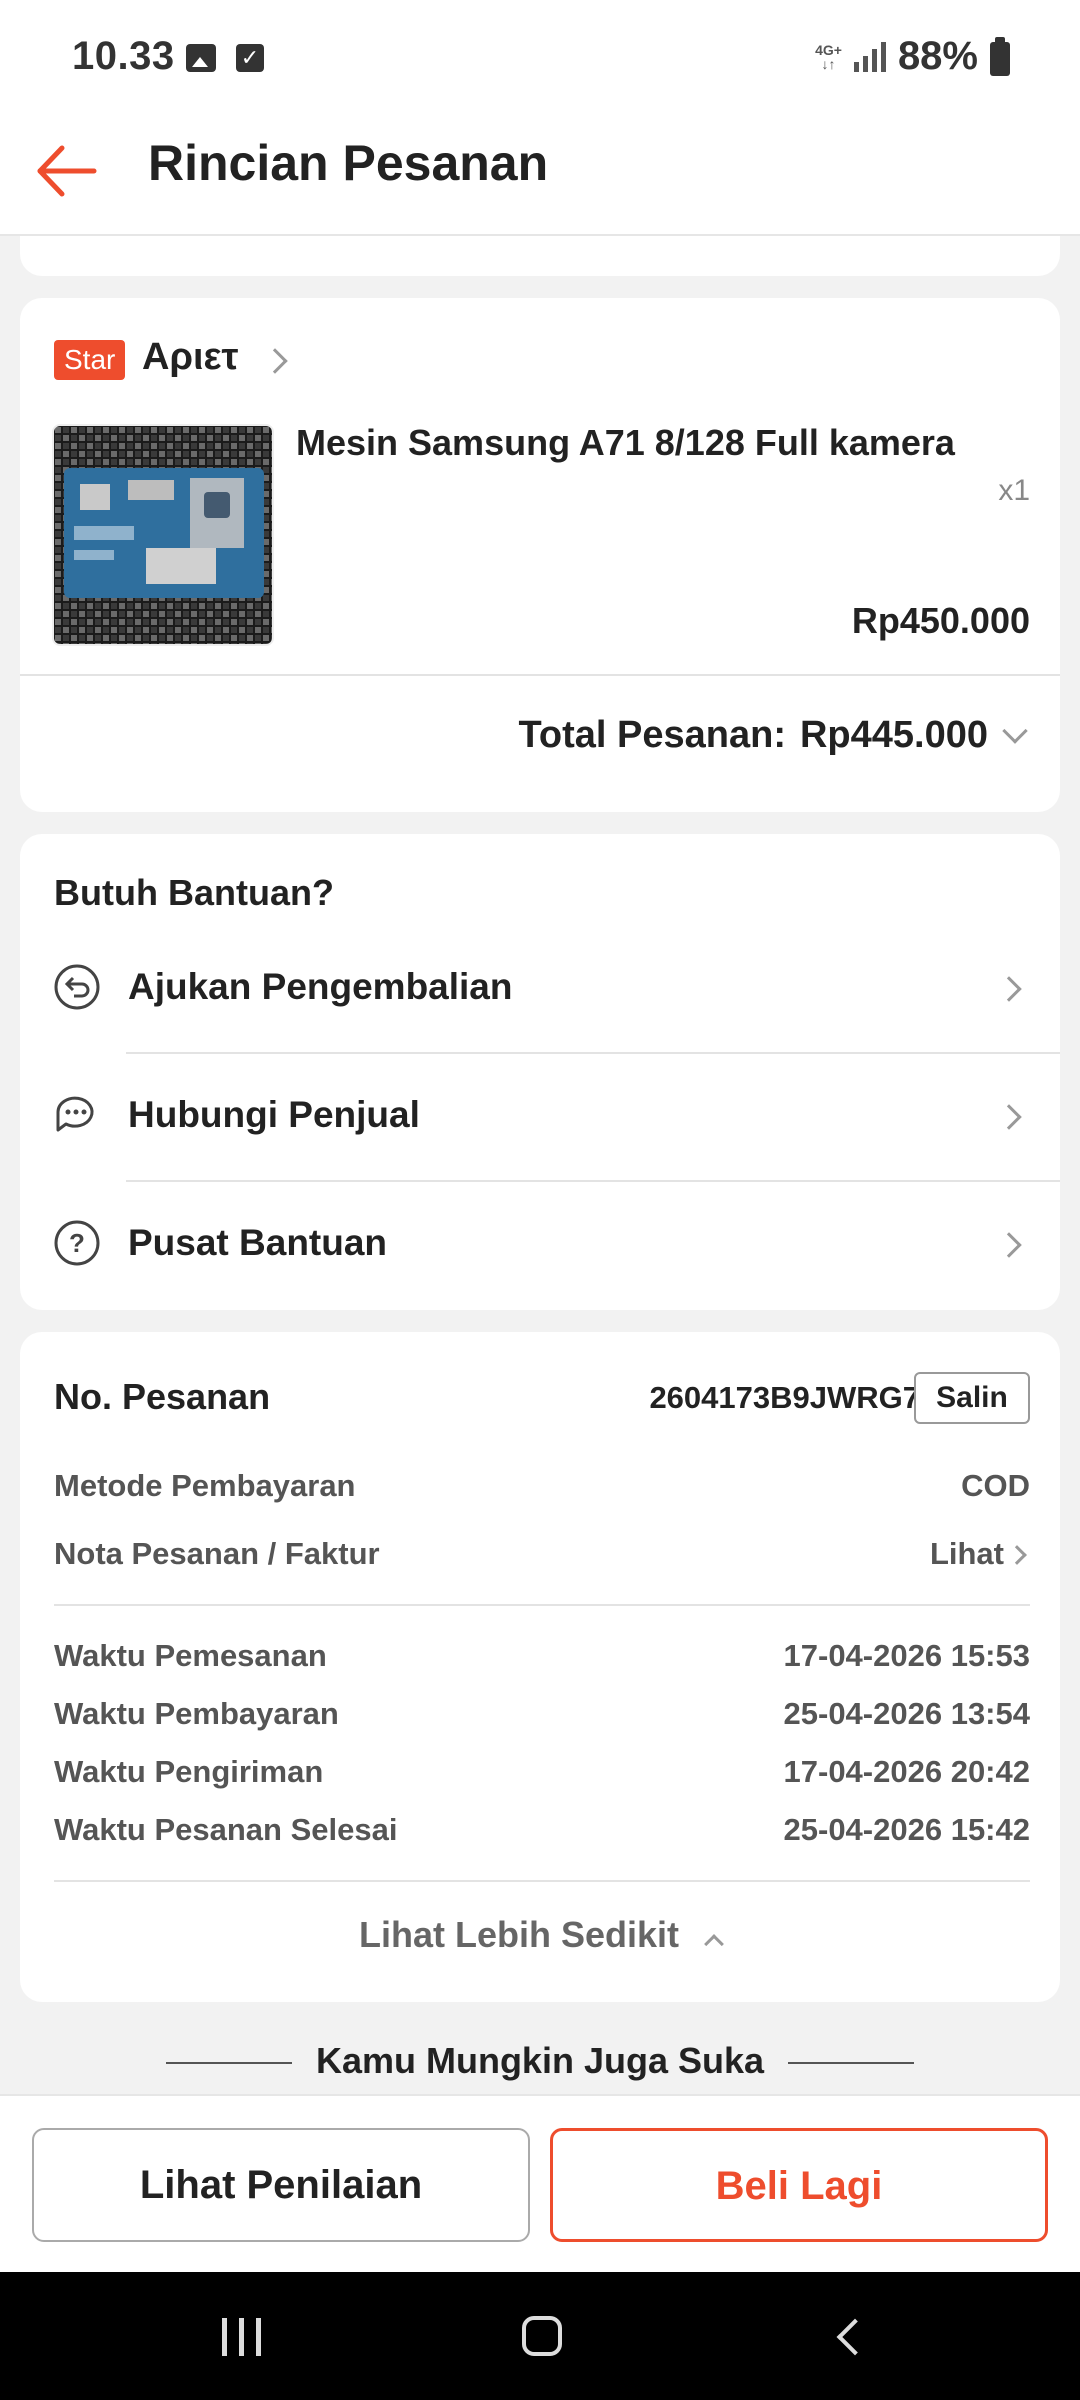  What do you see at coordinates (190, 1655) in the screenshot?
I see `order-time-label: Waktu Pemesanan` at bounding box center [190, 1655].